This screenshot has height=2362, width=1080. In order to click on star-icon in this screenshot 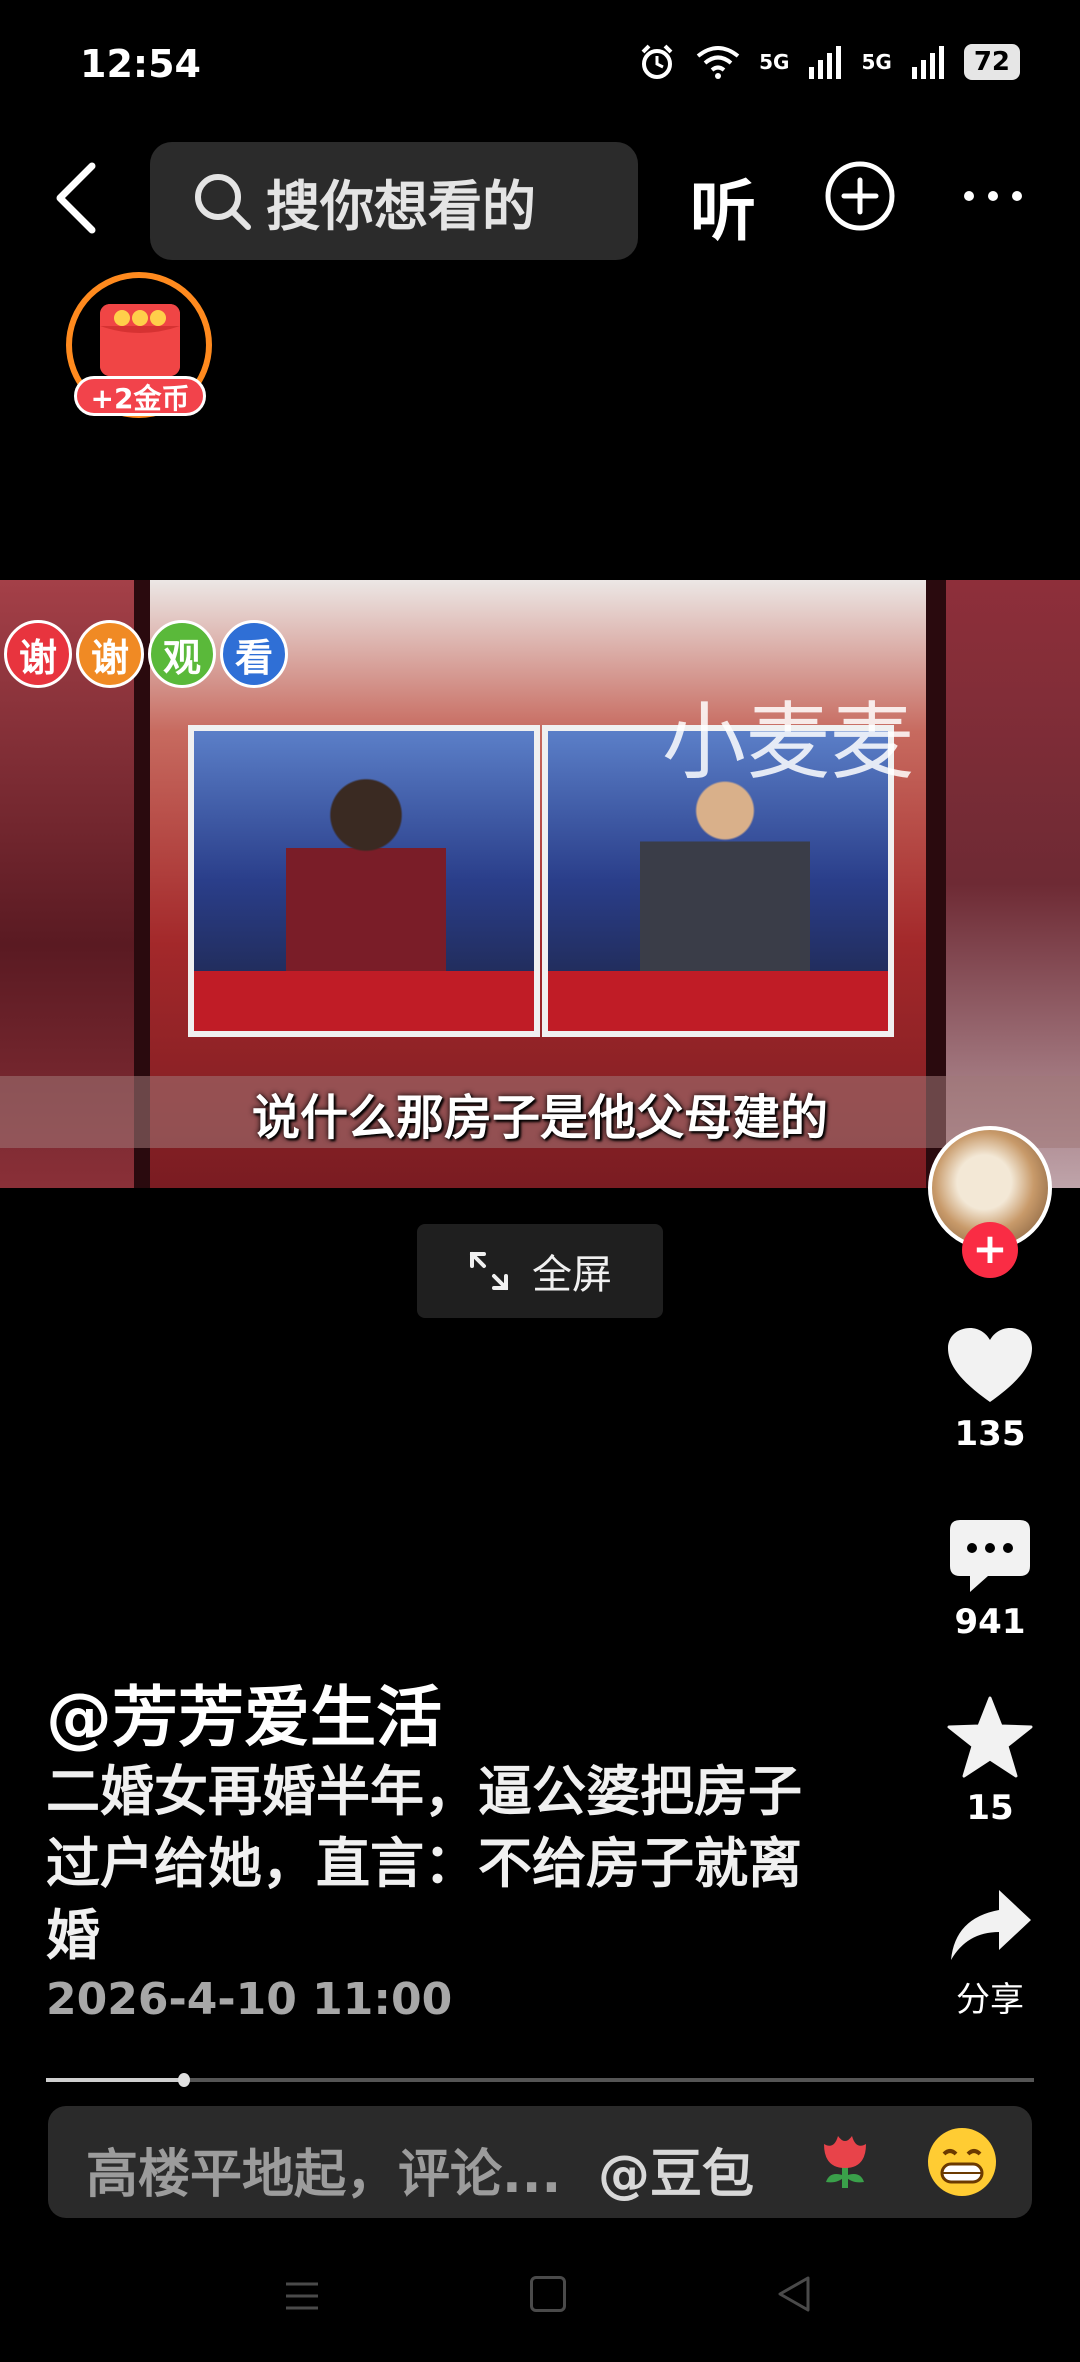, I will do `click(990, 1737)`.